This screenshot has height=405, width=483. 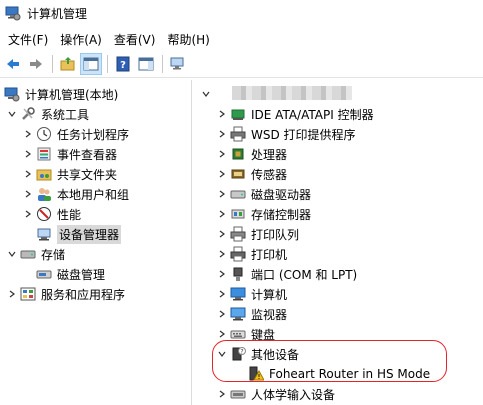 I want to click on tree-item-label: 性能, so click(x=69, y=214).